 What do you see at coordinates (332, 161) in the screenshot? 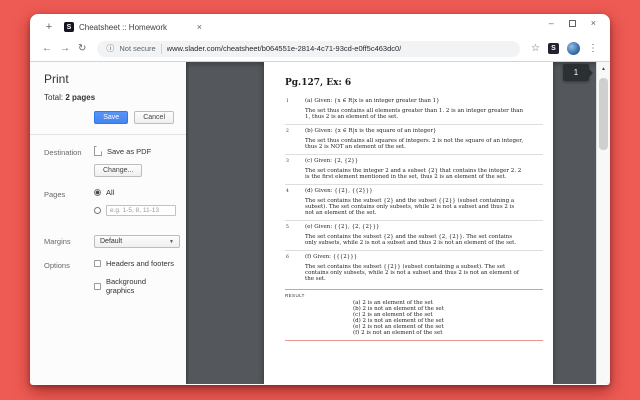
I see `item-given: (c) Given: {2, {2}}` at bounding box center [332, 161].